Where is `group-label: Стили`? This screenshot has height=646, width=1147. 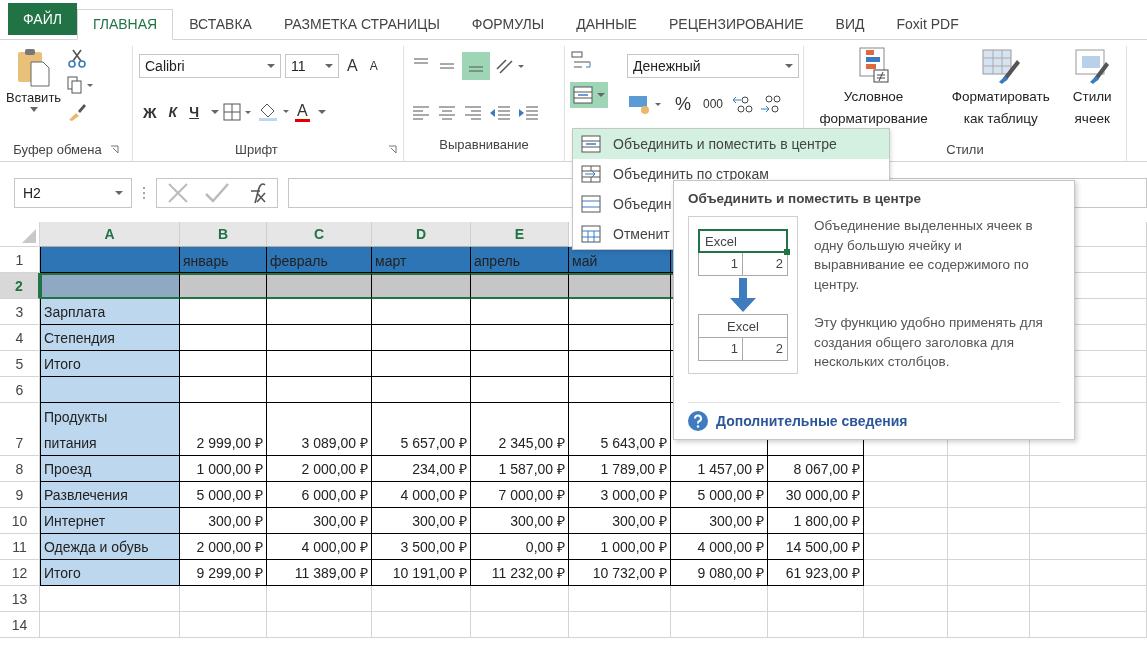 group-label: Стили is located at coordinates (965, 149).